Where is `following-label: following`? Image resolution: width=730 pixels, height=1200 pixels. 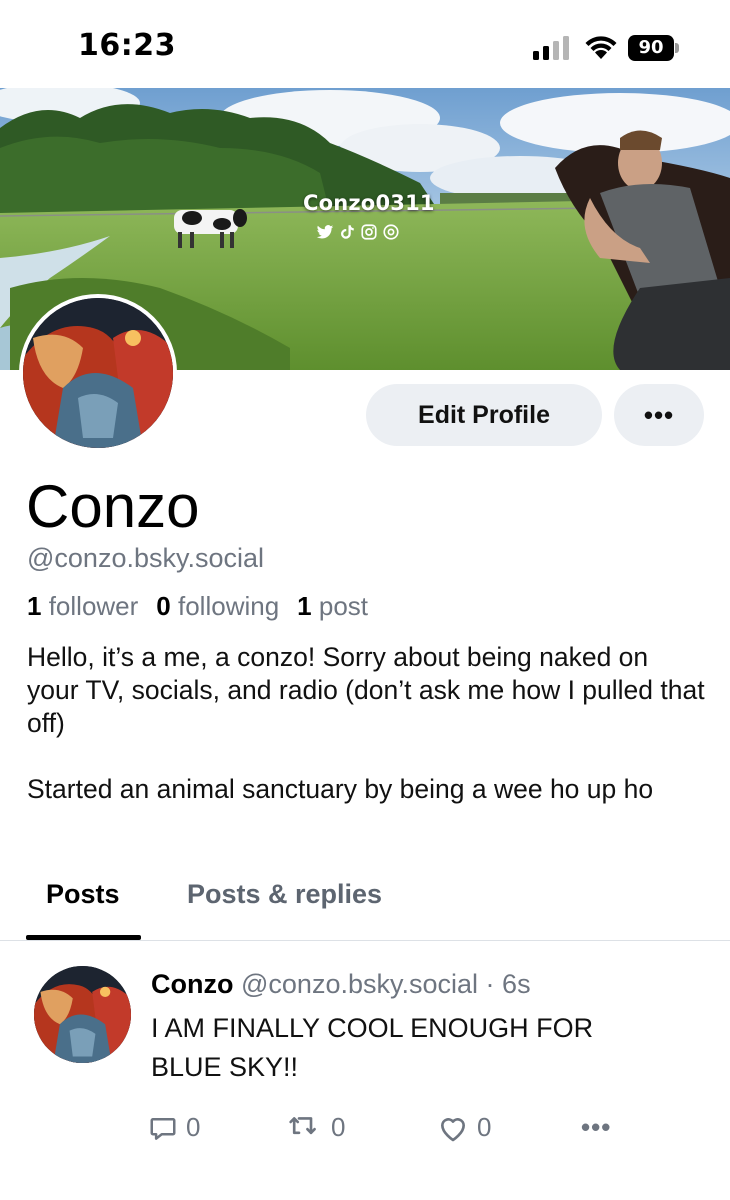
following-label: following is located at coordinates (229, 606).